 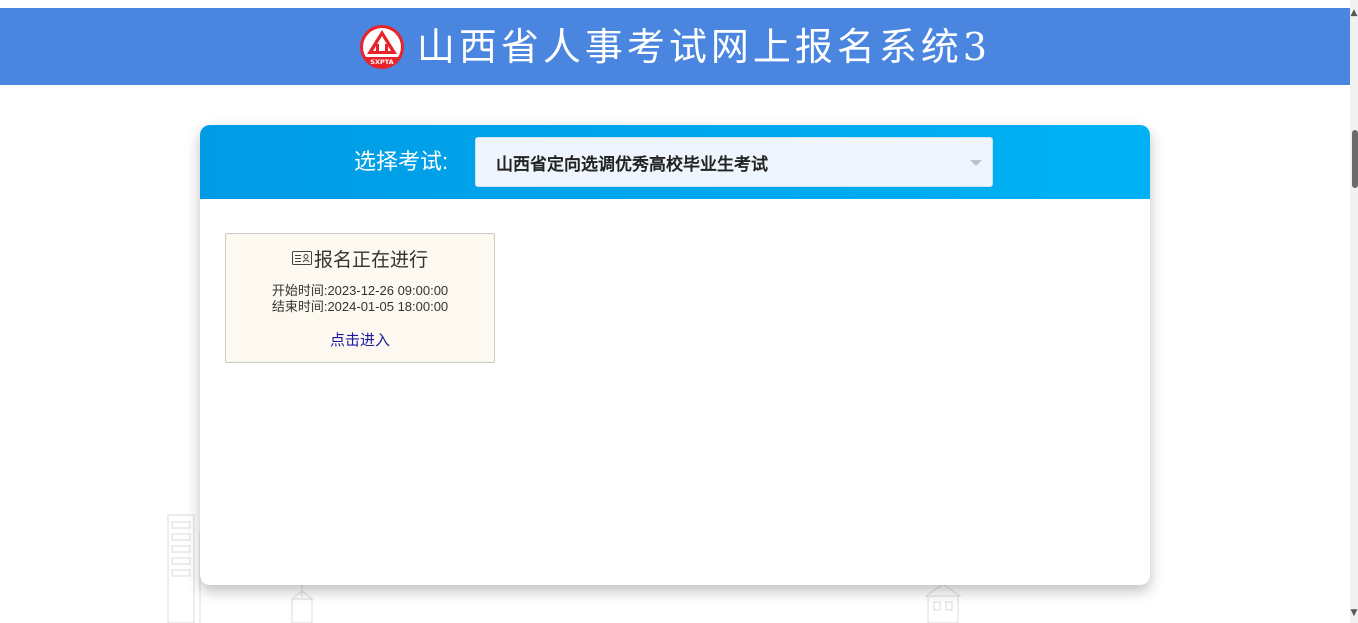 What do you see at coordinates (302, 604) in the screenshot?
I see `background-building-tower-decoration` at bounding box center [302, 604].